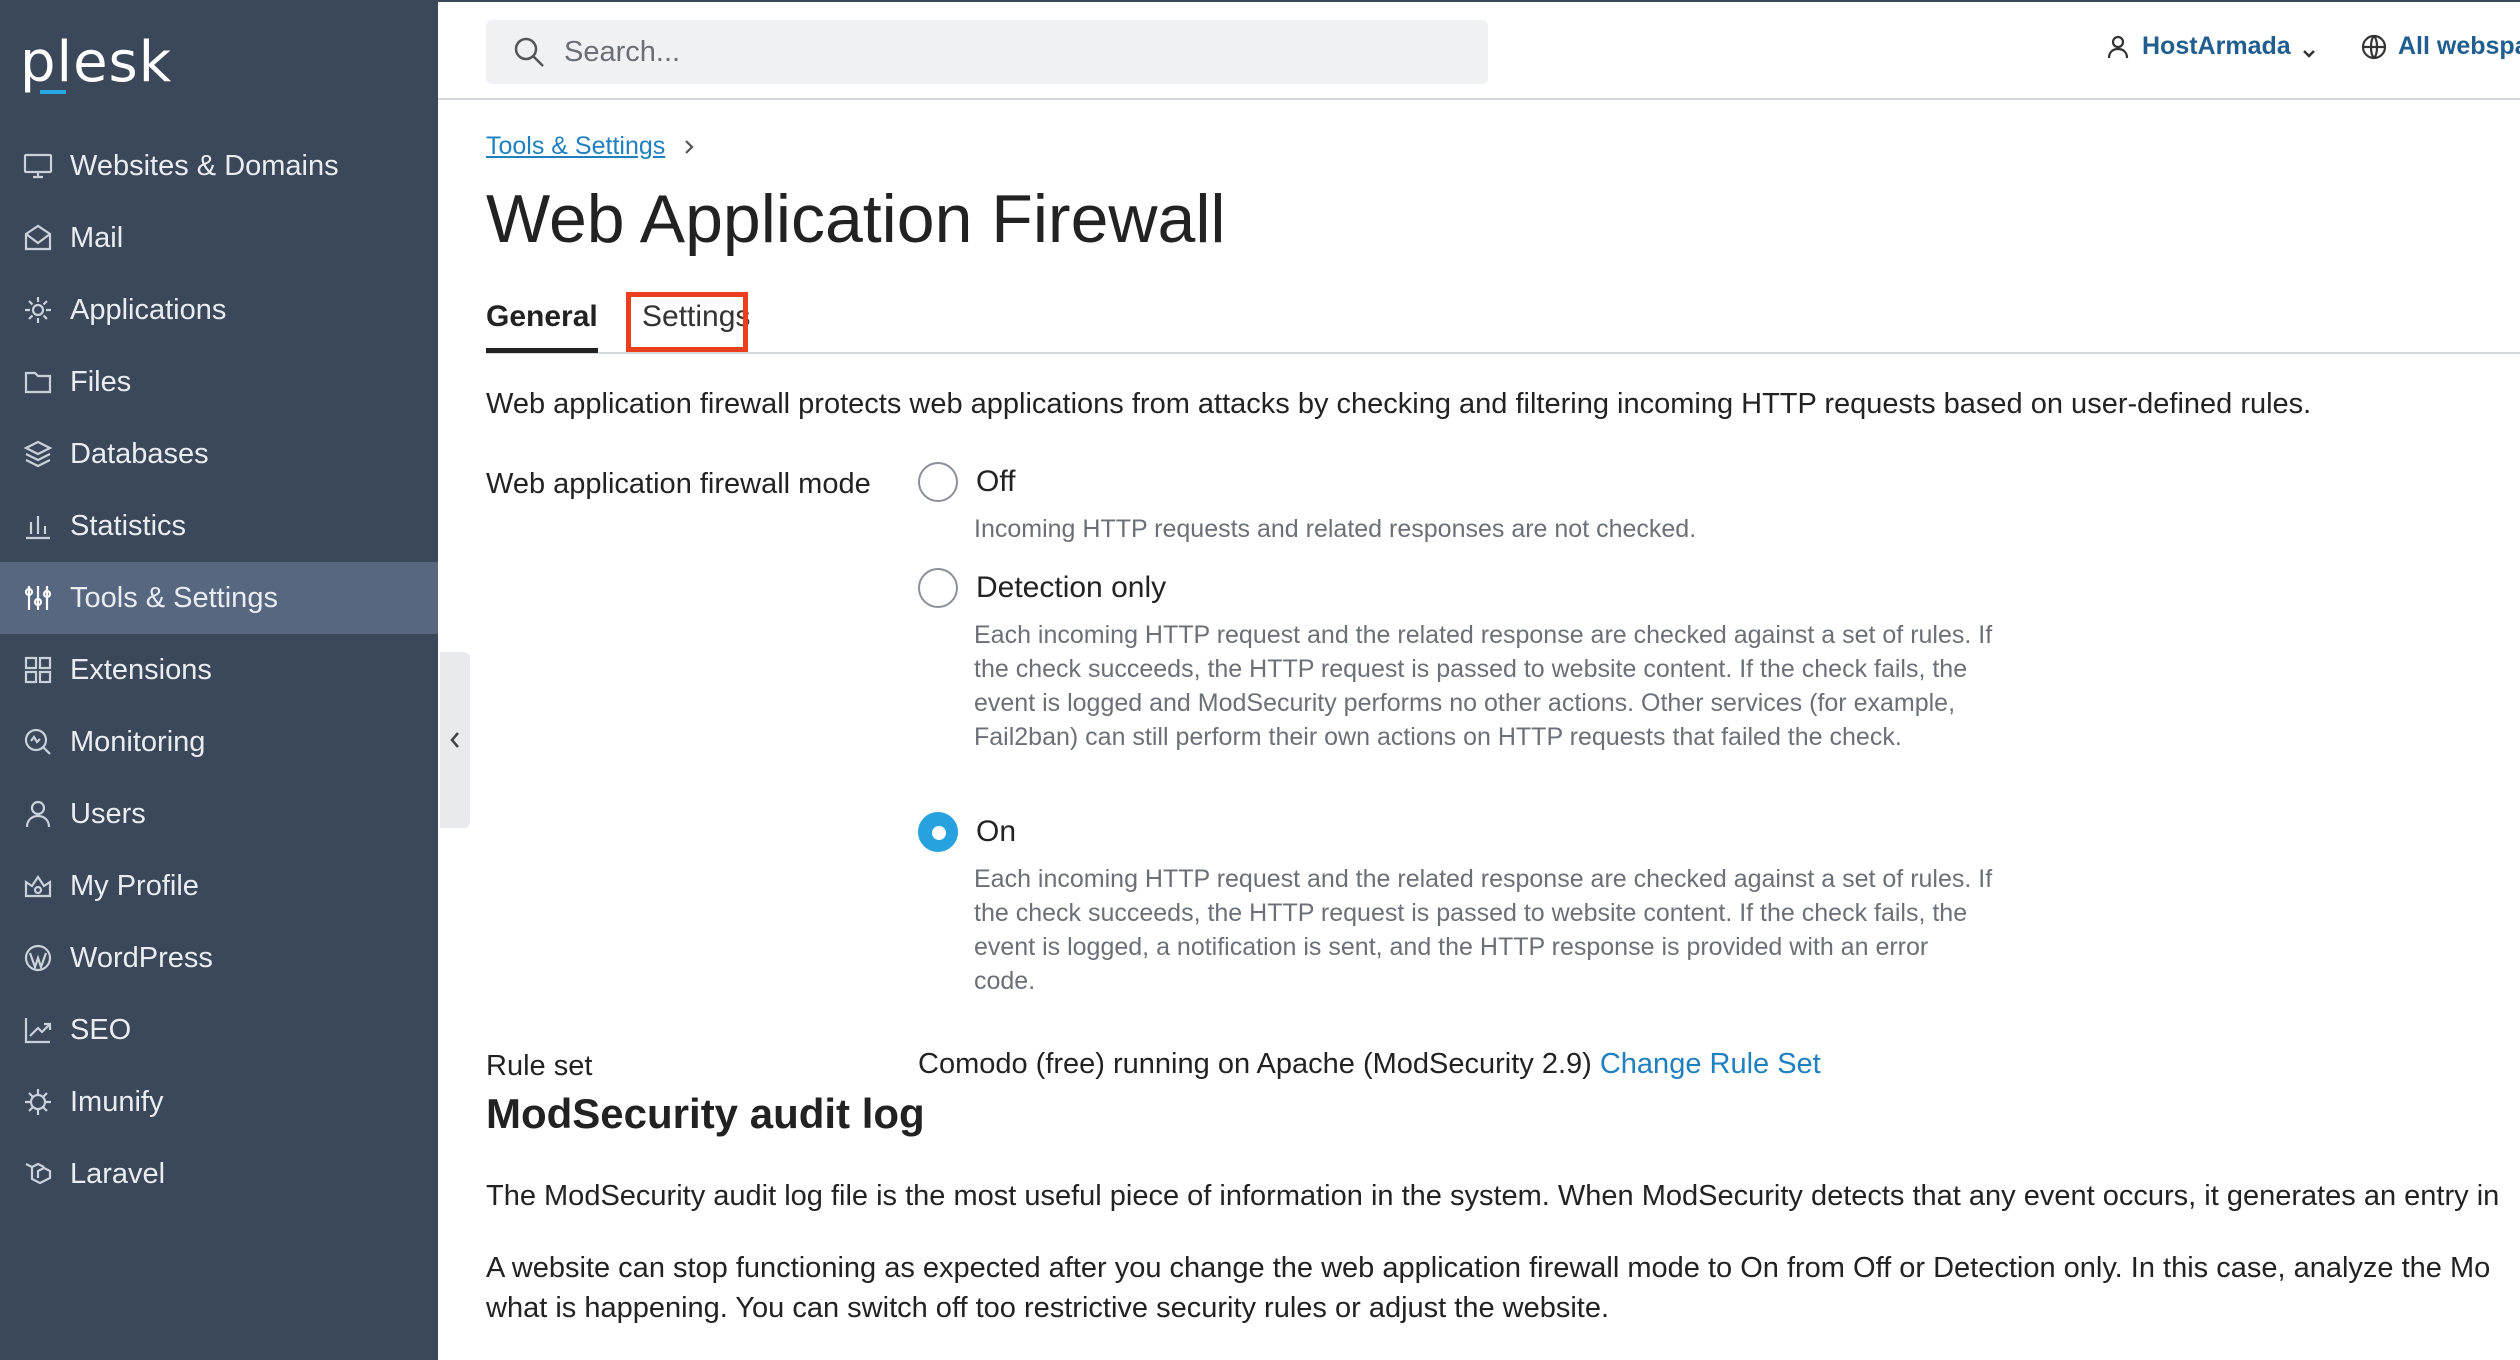 The image size is (2520, 1360). I want to click on radio-detection, so click(938, 588).